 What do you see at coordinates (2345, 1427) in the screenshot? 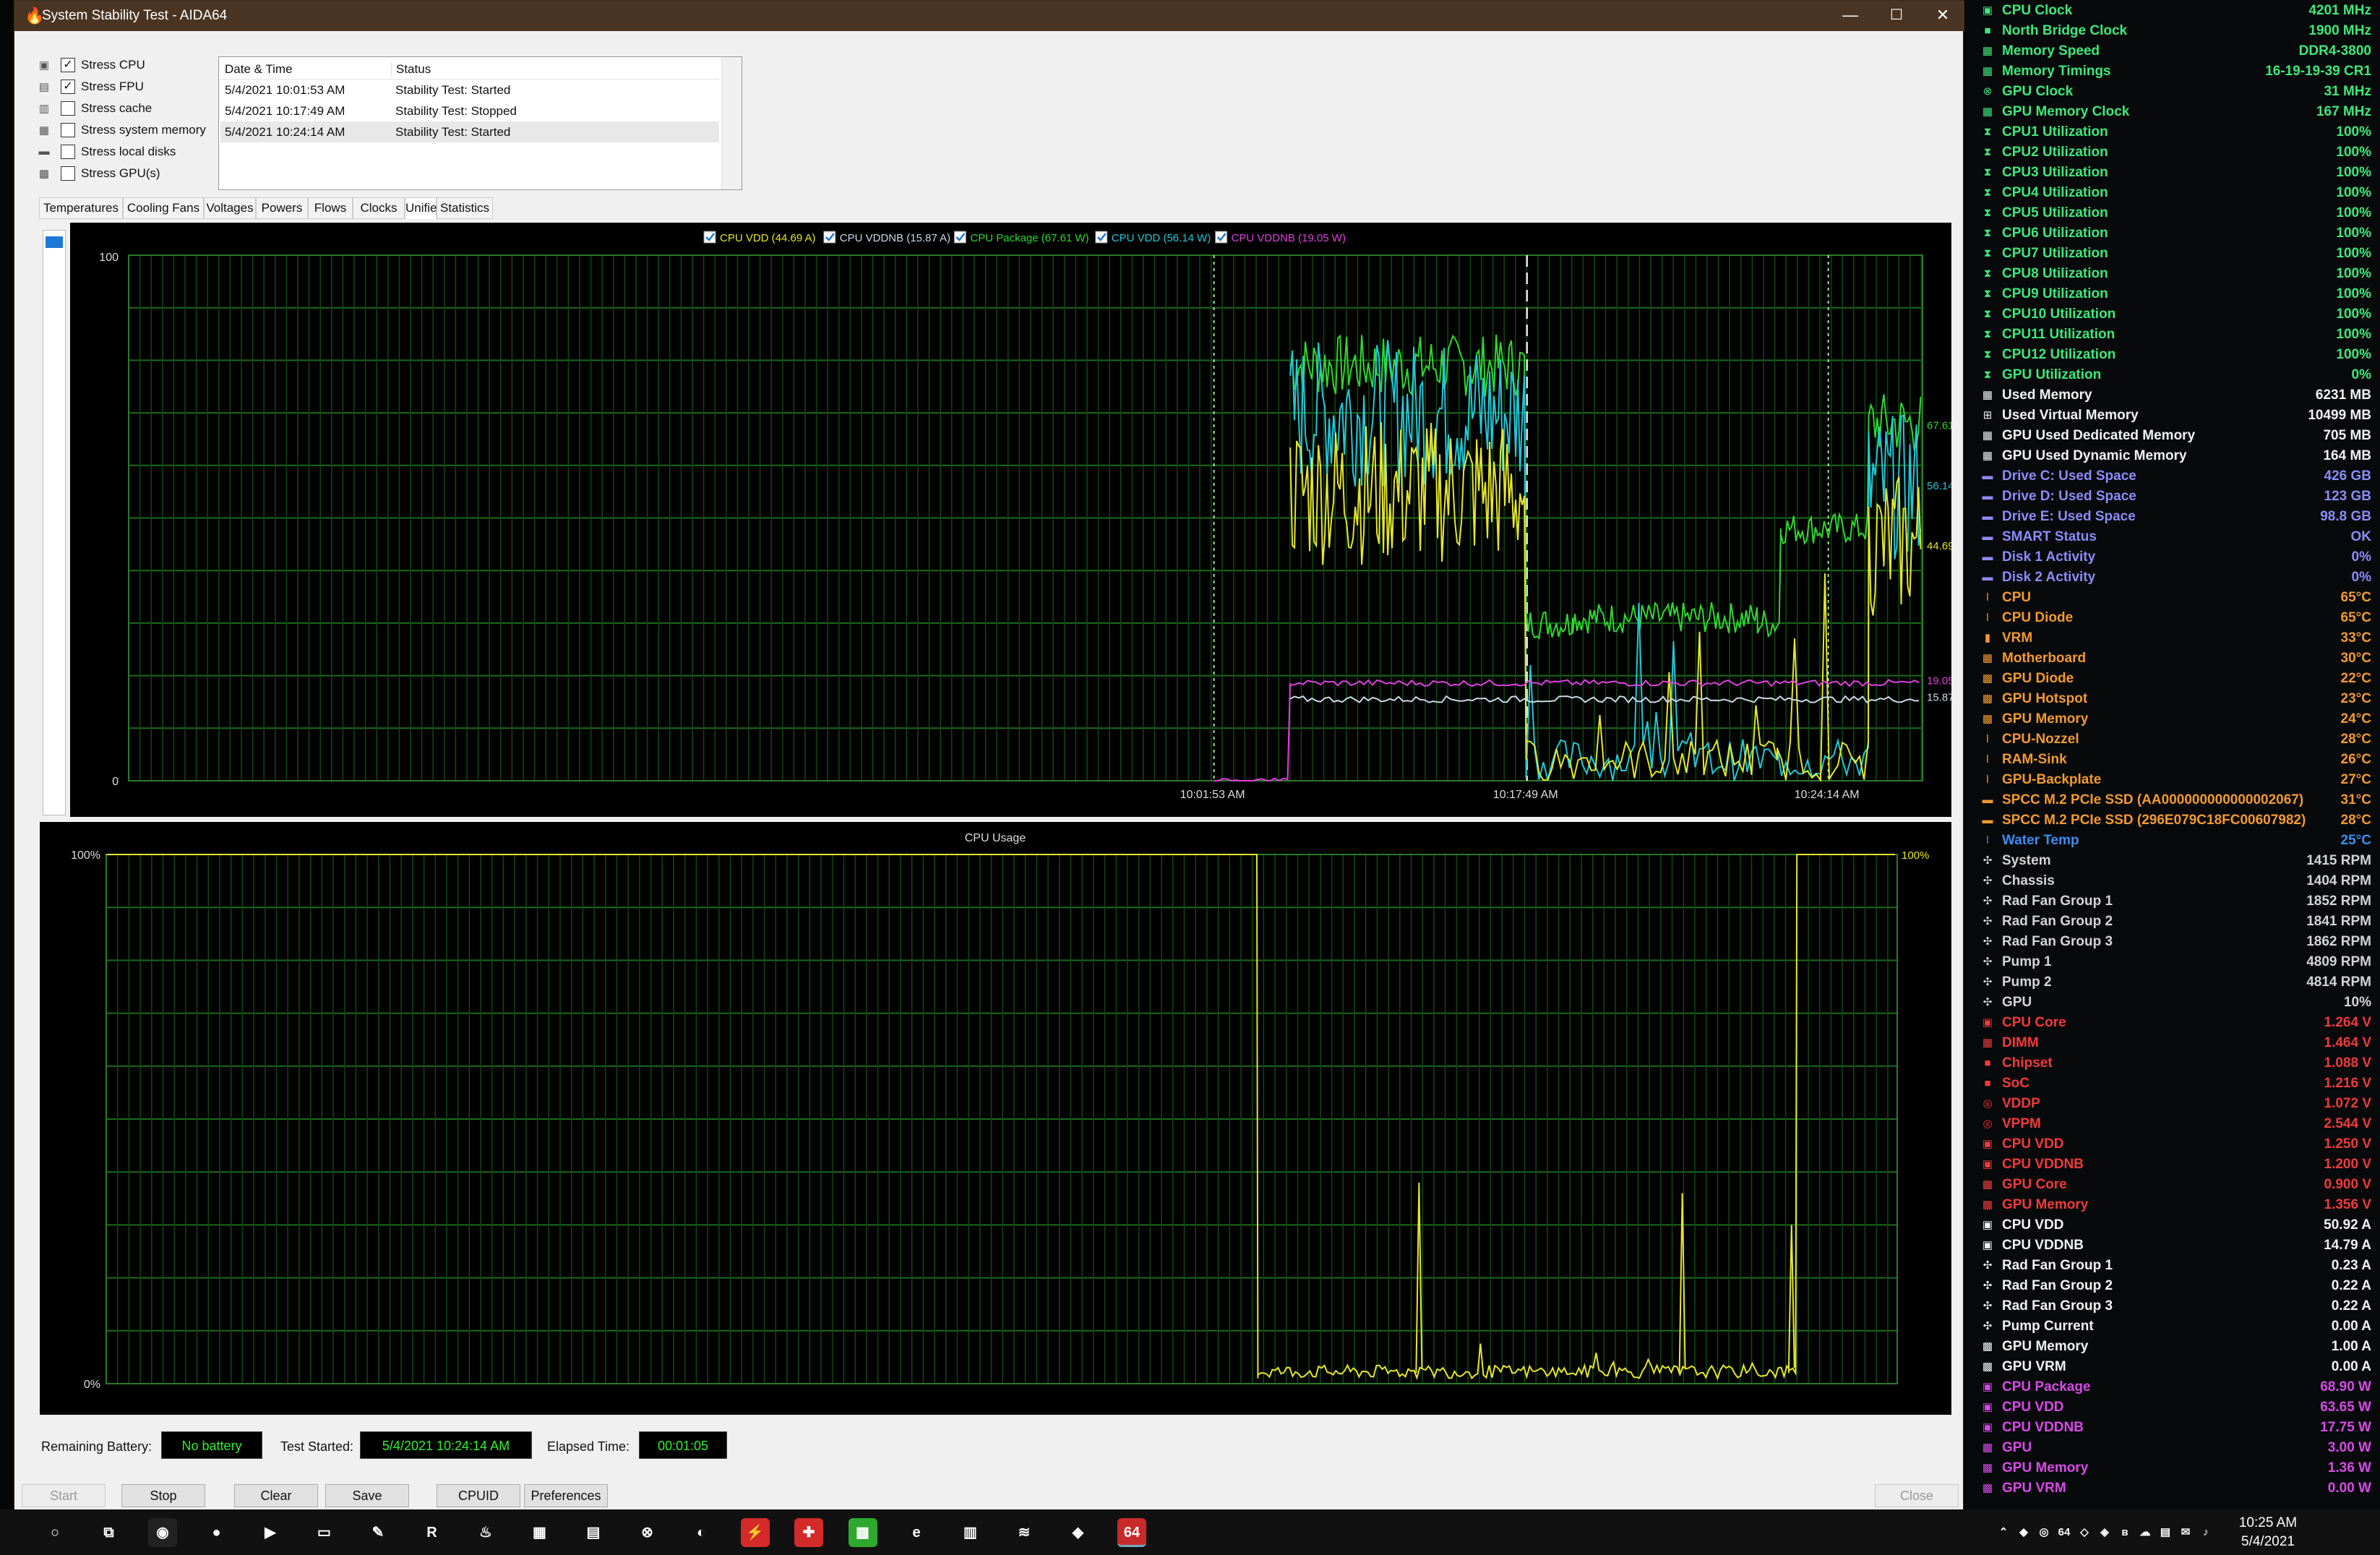
I see `sensor-value: 17.75 W` at bounding box center [2345, 1427].